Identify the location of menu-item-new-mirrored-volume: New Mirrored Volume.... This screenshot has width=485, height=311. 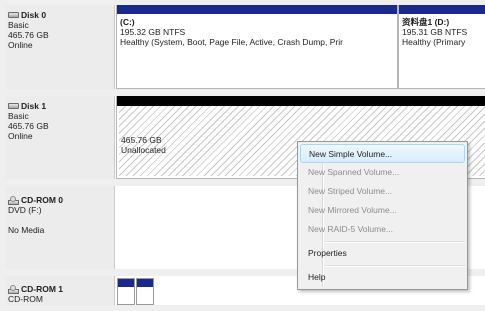
(382, 210).